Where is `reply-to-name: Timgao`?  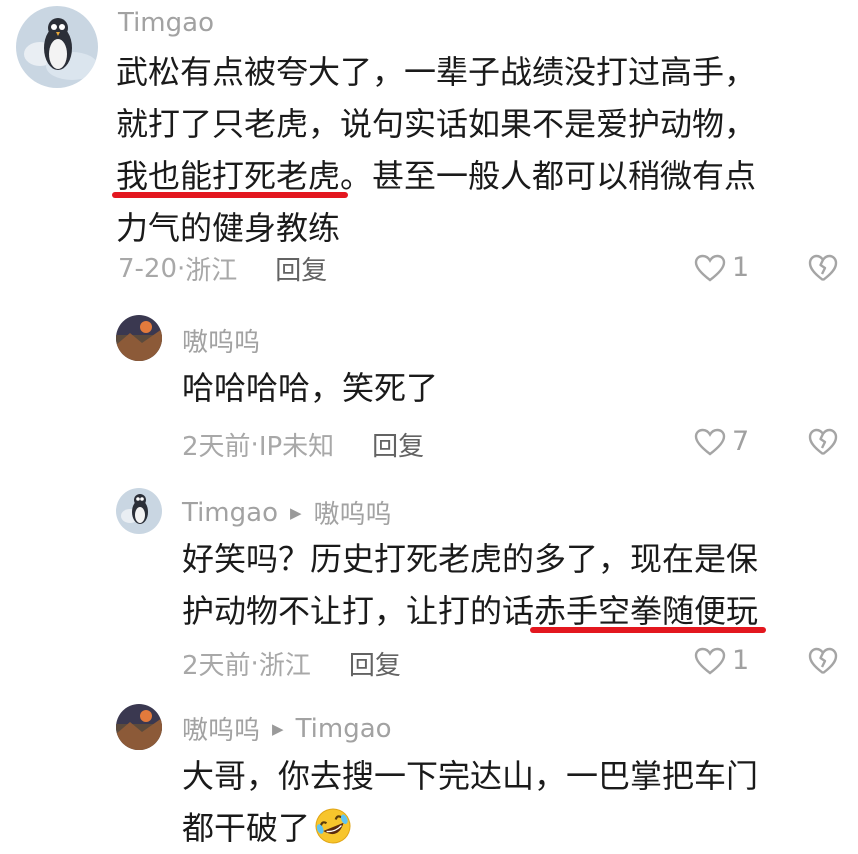 reply-to-name: Timgao is located at coordinates (344, 729).